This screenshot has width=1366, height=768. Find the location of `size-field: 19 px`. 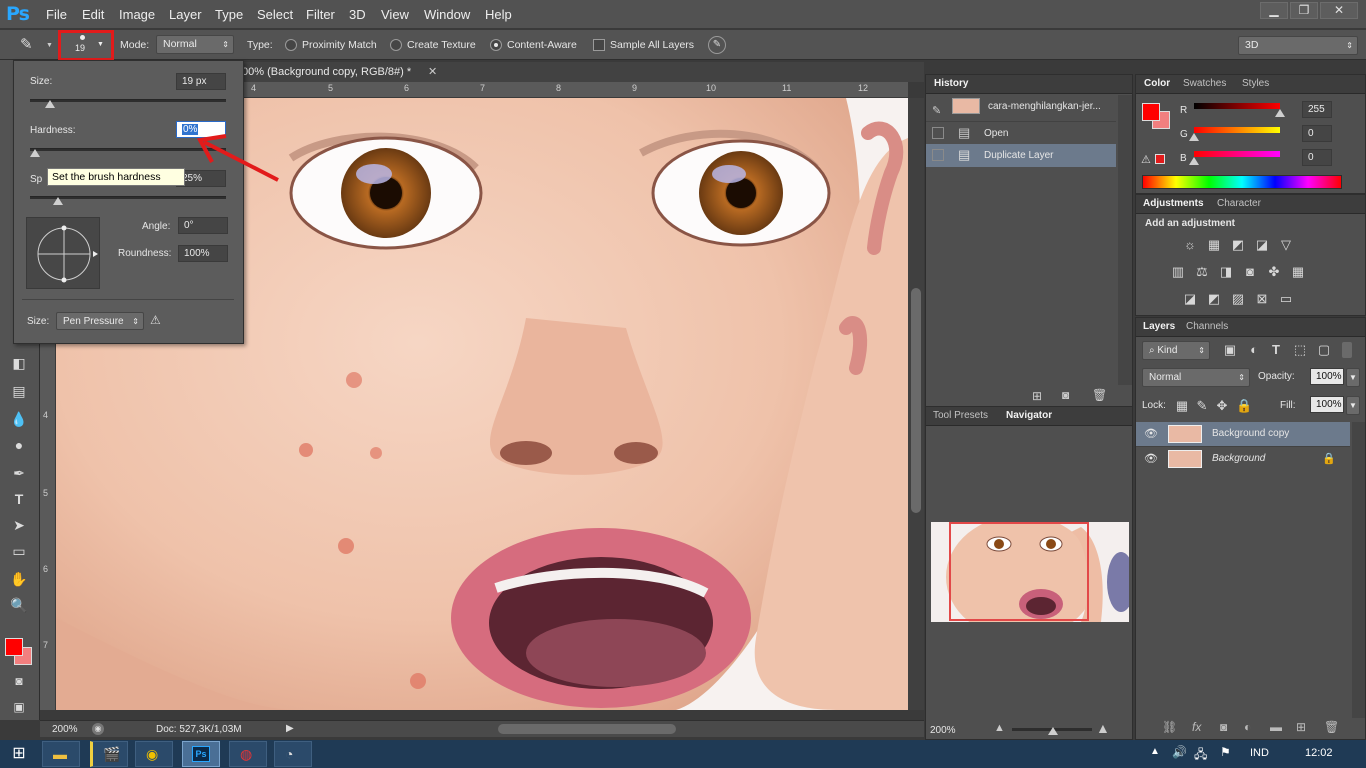

size-field: 19 px is located at coordinates (201, 81).